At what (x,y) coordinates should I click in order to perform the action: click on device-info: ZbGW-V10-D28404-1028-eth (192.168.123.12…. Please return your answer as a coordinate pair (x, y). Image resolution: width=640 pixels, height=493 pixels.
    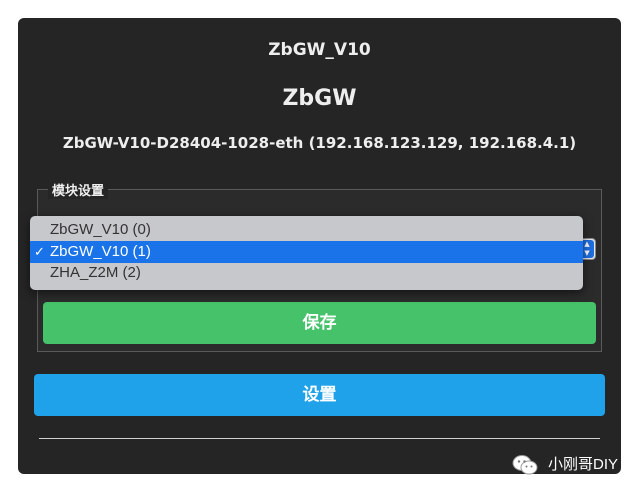
    Looking at the image, I should click on (319, 143).